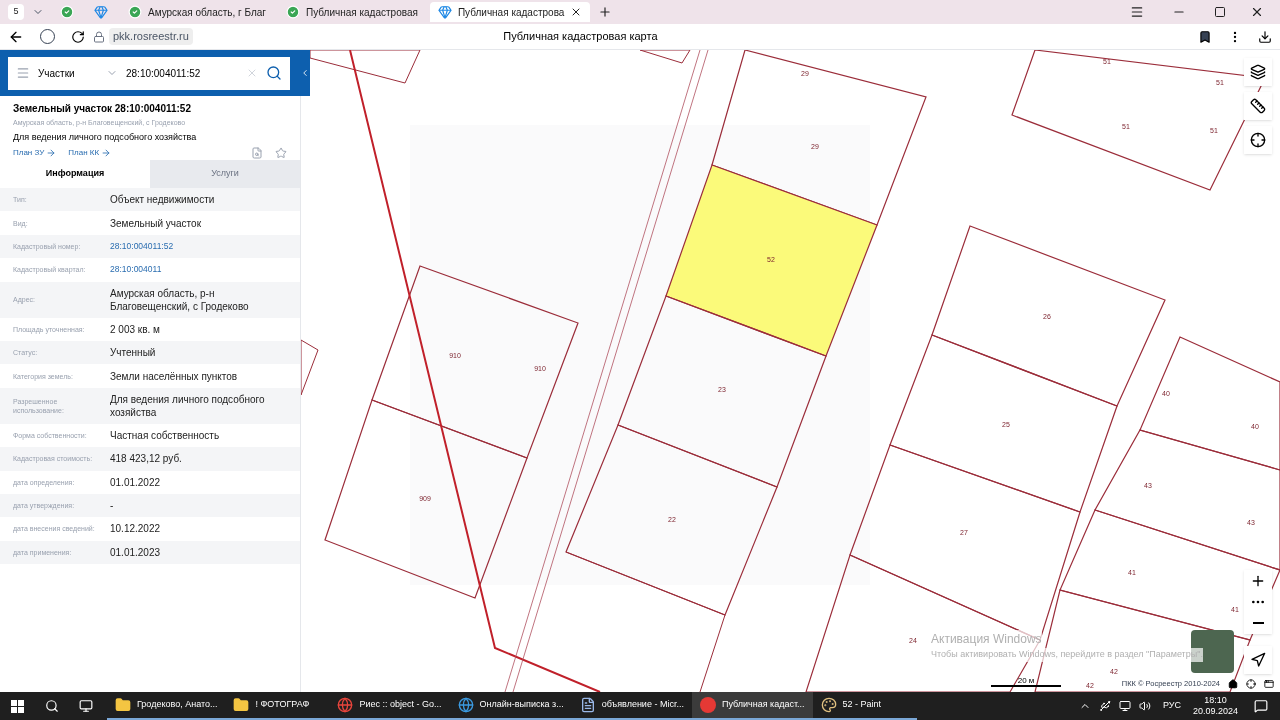 The width and height of the screenshot is (1280, 720). What do you see at coordinates (587, 705) in the screenshot?
I see `document-icon` at bounding box center [587, 705].